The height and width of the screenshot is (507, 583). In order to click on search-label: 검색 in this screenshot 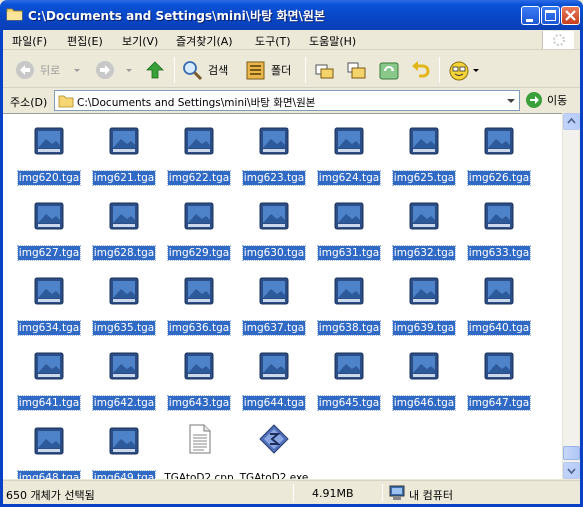, I will do `click(218, 70)`.